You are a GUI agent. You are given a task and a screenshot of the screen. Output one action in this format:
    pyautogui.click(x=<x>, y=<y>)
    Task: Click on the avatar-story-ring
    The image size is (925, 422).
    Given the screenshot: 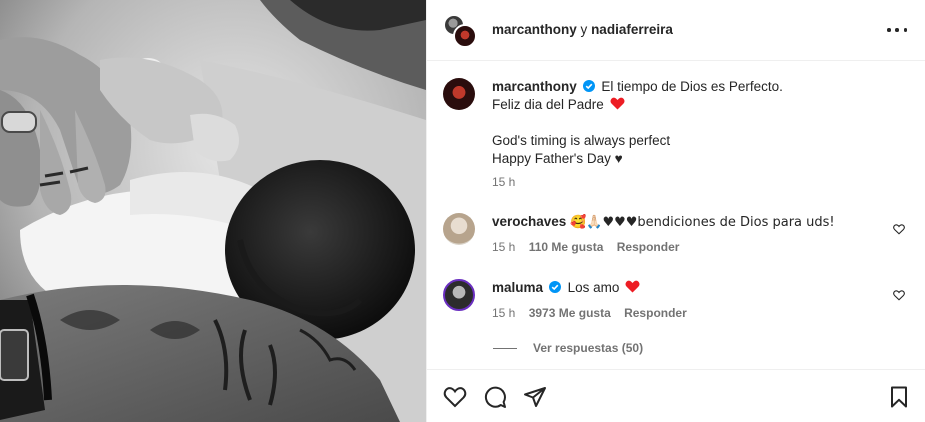 What is the action you would take?
    pyautogui.click(x=459, y=295)
    